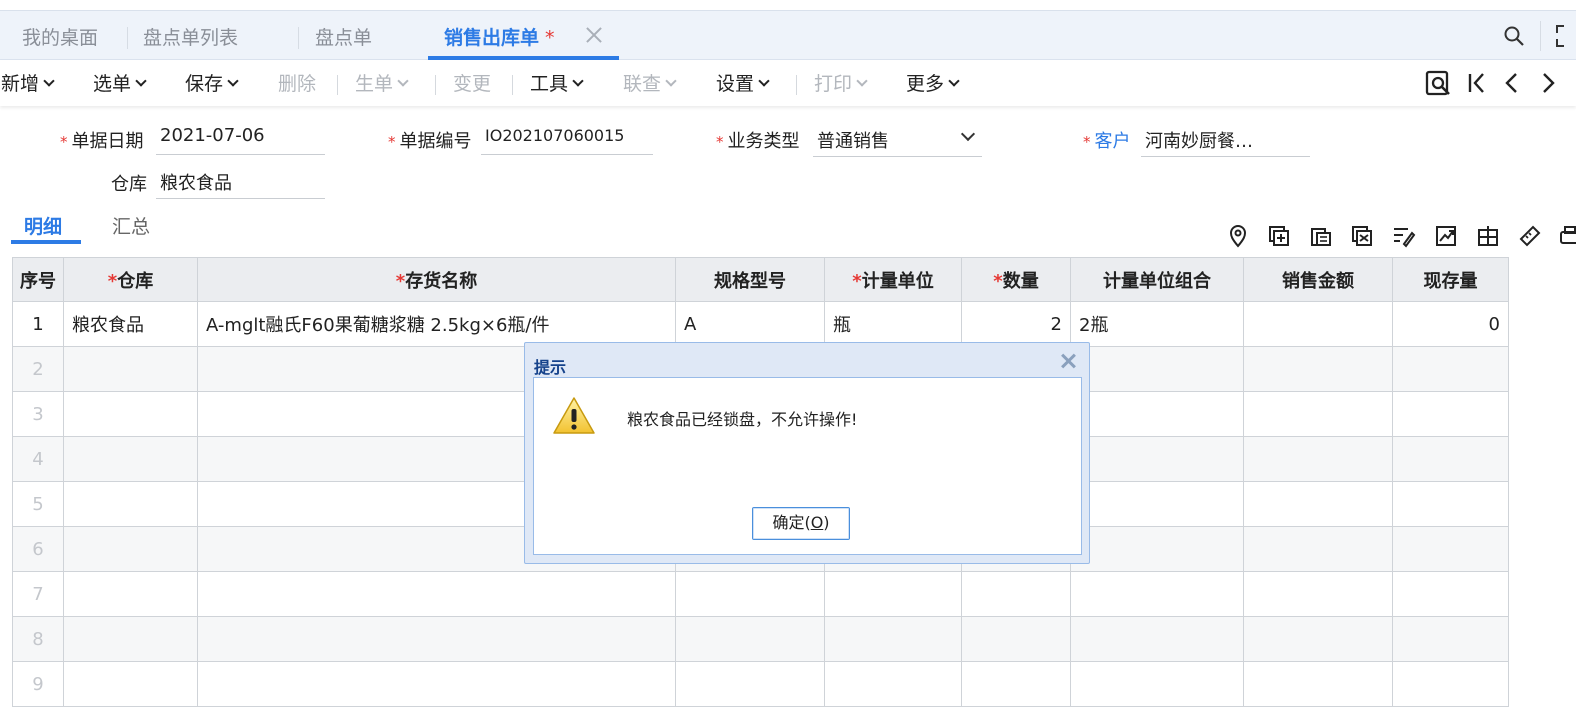  What do you see at coordinates (897, 142) in the screenshot?
I see `biz-type-select: 普通销售` at bounding box center [897, 142].